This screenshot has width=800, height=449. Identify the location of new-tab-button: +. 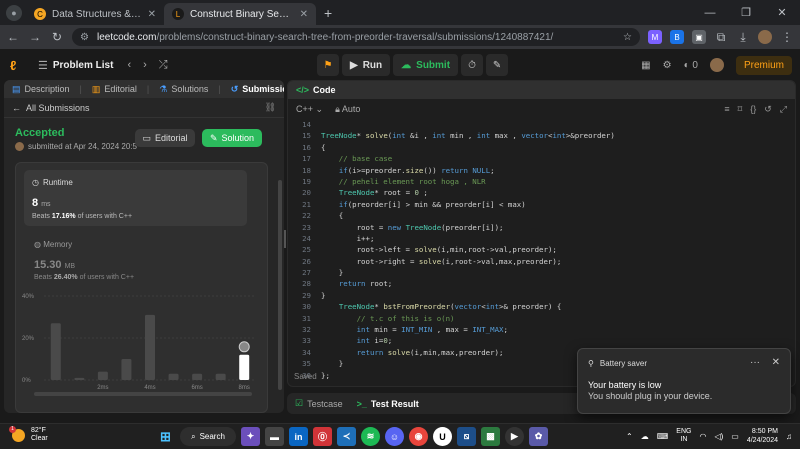
(328, 15).